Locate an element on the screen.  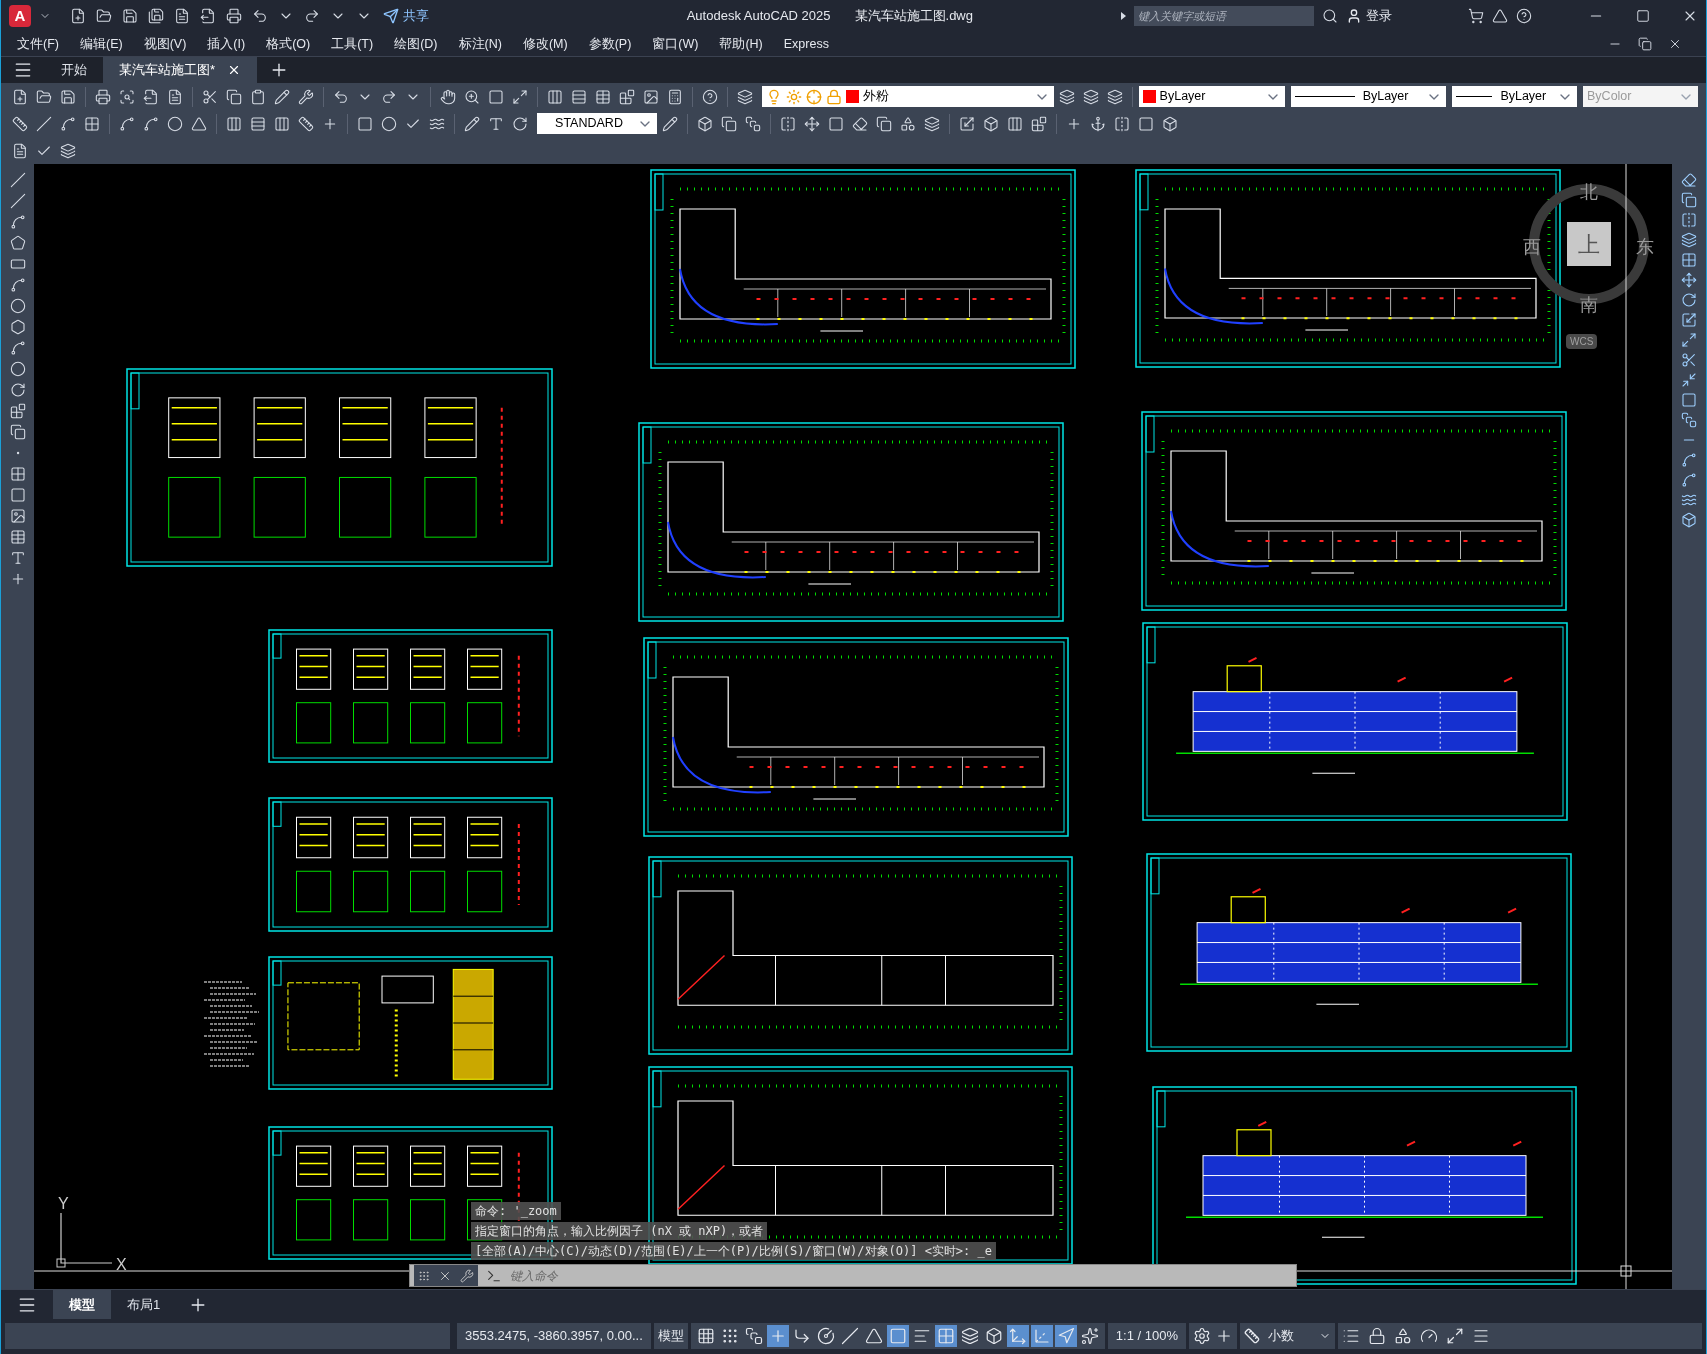
rows-icon is located at coordinates (258, 123).